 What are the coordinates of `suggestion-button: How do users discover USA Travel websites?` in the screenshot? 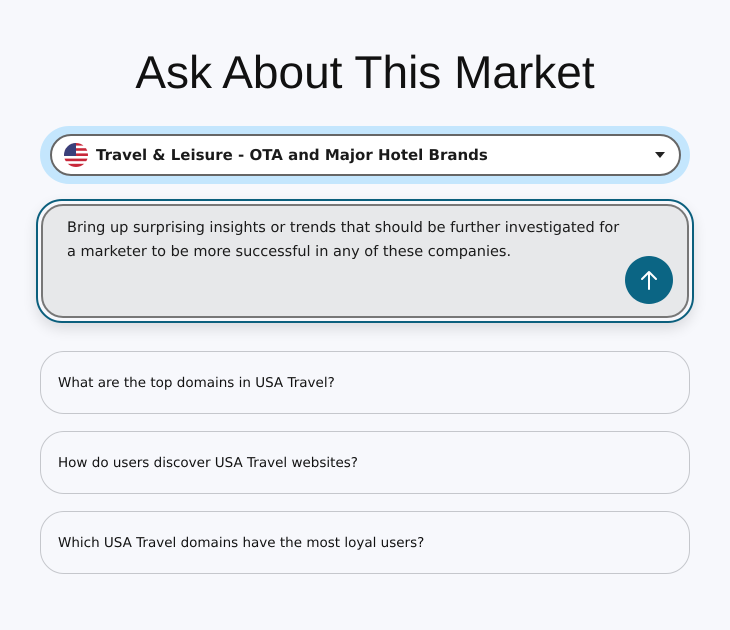 It's located at (365, 462).